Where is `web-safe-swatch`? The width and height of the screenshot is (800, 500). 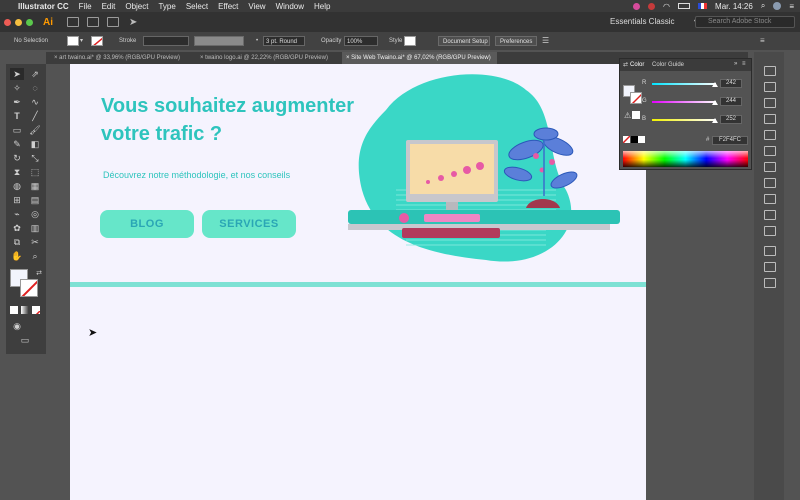
web-safe-swatch is located at coordinates (636, 115).